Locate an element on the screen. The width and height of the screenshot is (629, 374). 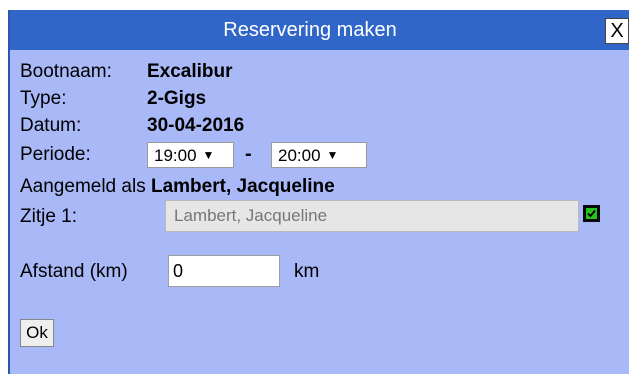
period-start-select: 19:00 ▼ is located at coordinates (190, 155).